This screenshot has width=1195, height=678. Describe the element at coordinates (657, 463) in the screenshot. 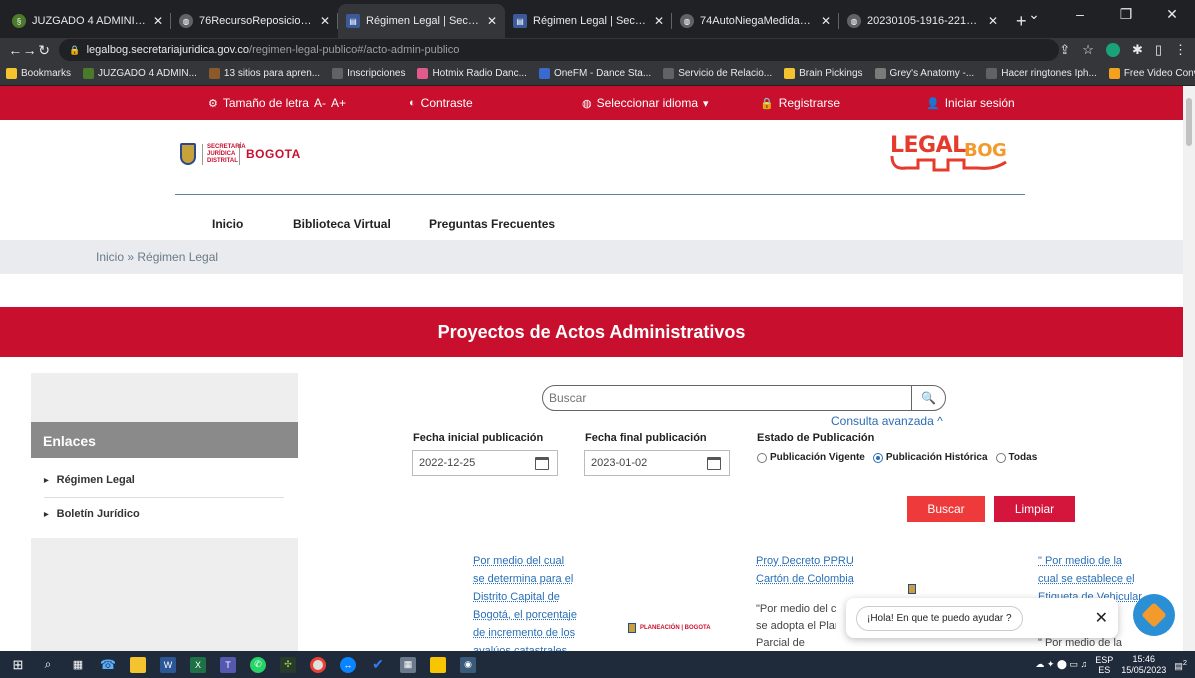

I see `end-date-field: 2023-01-02` at that location.